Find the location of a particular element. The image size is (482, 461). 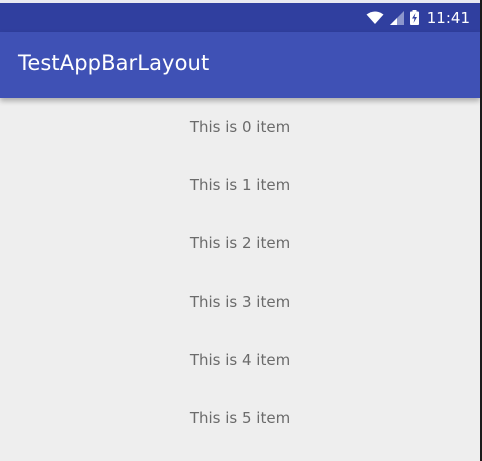

list-item: This is 0 item is located at coordinates (240, 127).